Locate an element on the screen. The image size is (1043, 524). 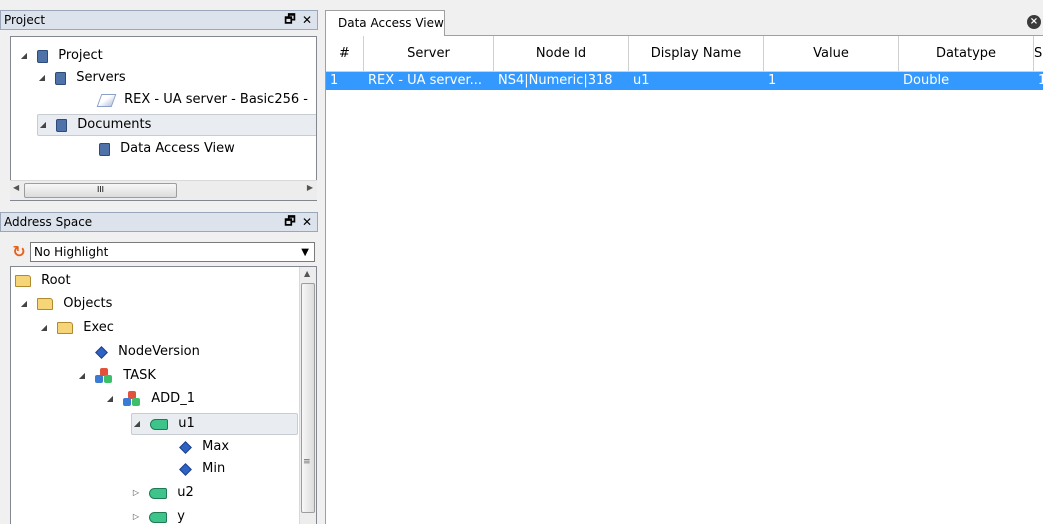
column-header: S is located at coordinates (1038, 53).